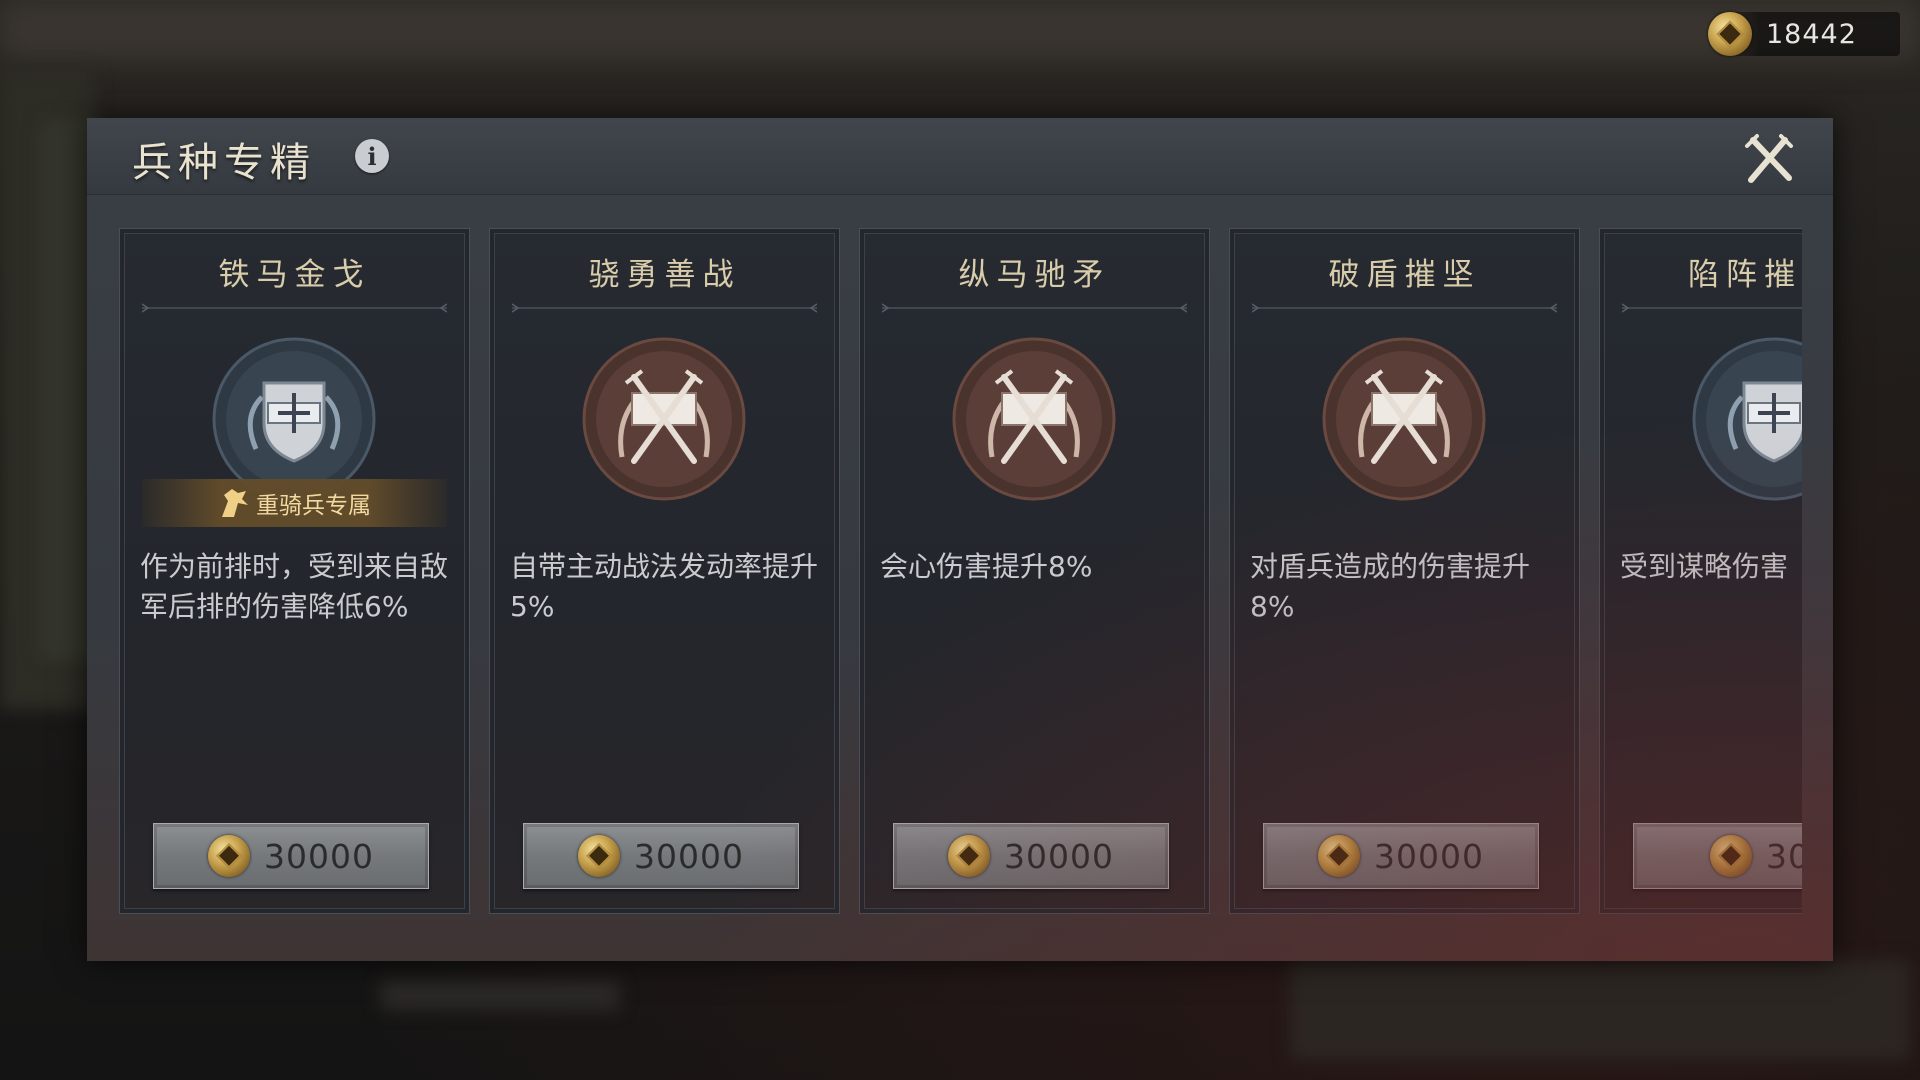  I want to click on unlock-price-button: 300, so click(1717, 856).